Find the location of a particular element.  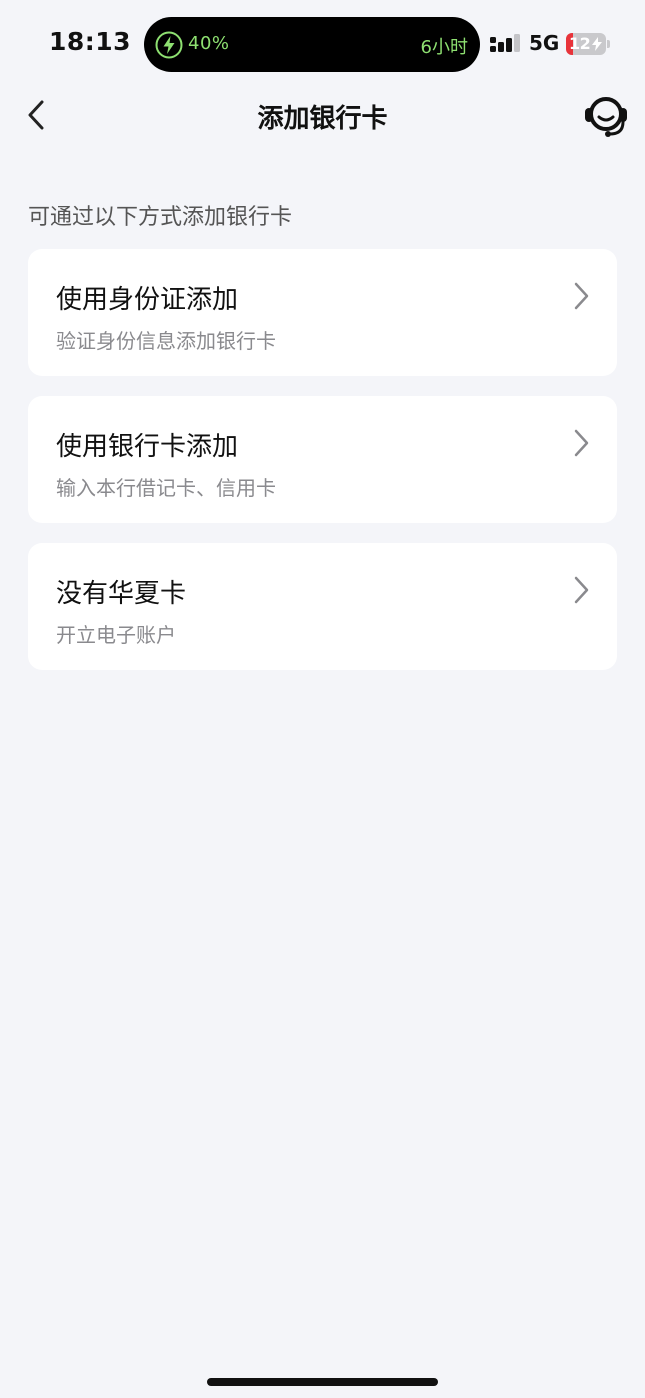

battery-charging-icon is located at coordinates (597, 44).